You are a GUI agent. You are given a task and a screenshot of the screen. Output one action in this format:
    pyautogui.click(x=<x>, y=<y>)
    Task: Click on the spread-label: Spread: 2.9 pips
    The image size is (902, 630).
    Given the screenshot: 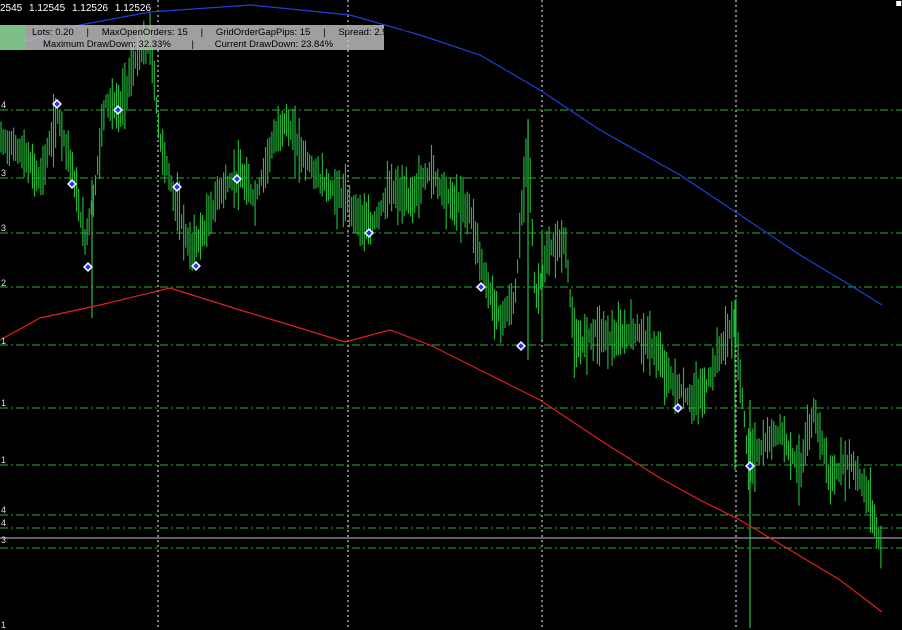 What is the action you would take?
    pyautogui.click(x=373, y=32)
    